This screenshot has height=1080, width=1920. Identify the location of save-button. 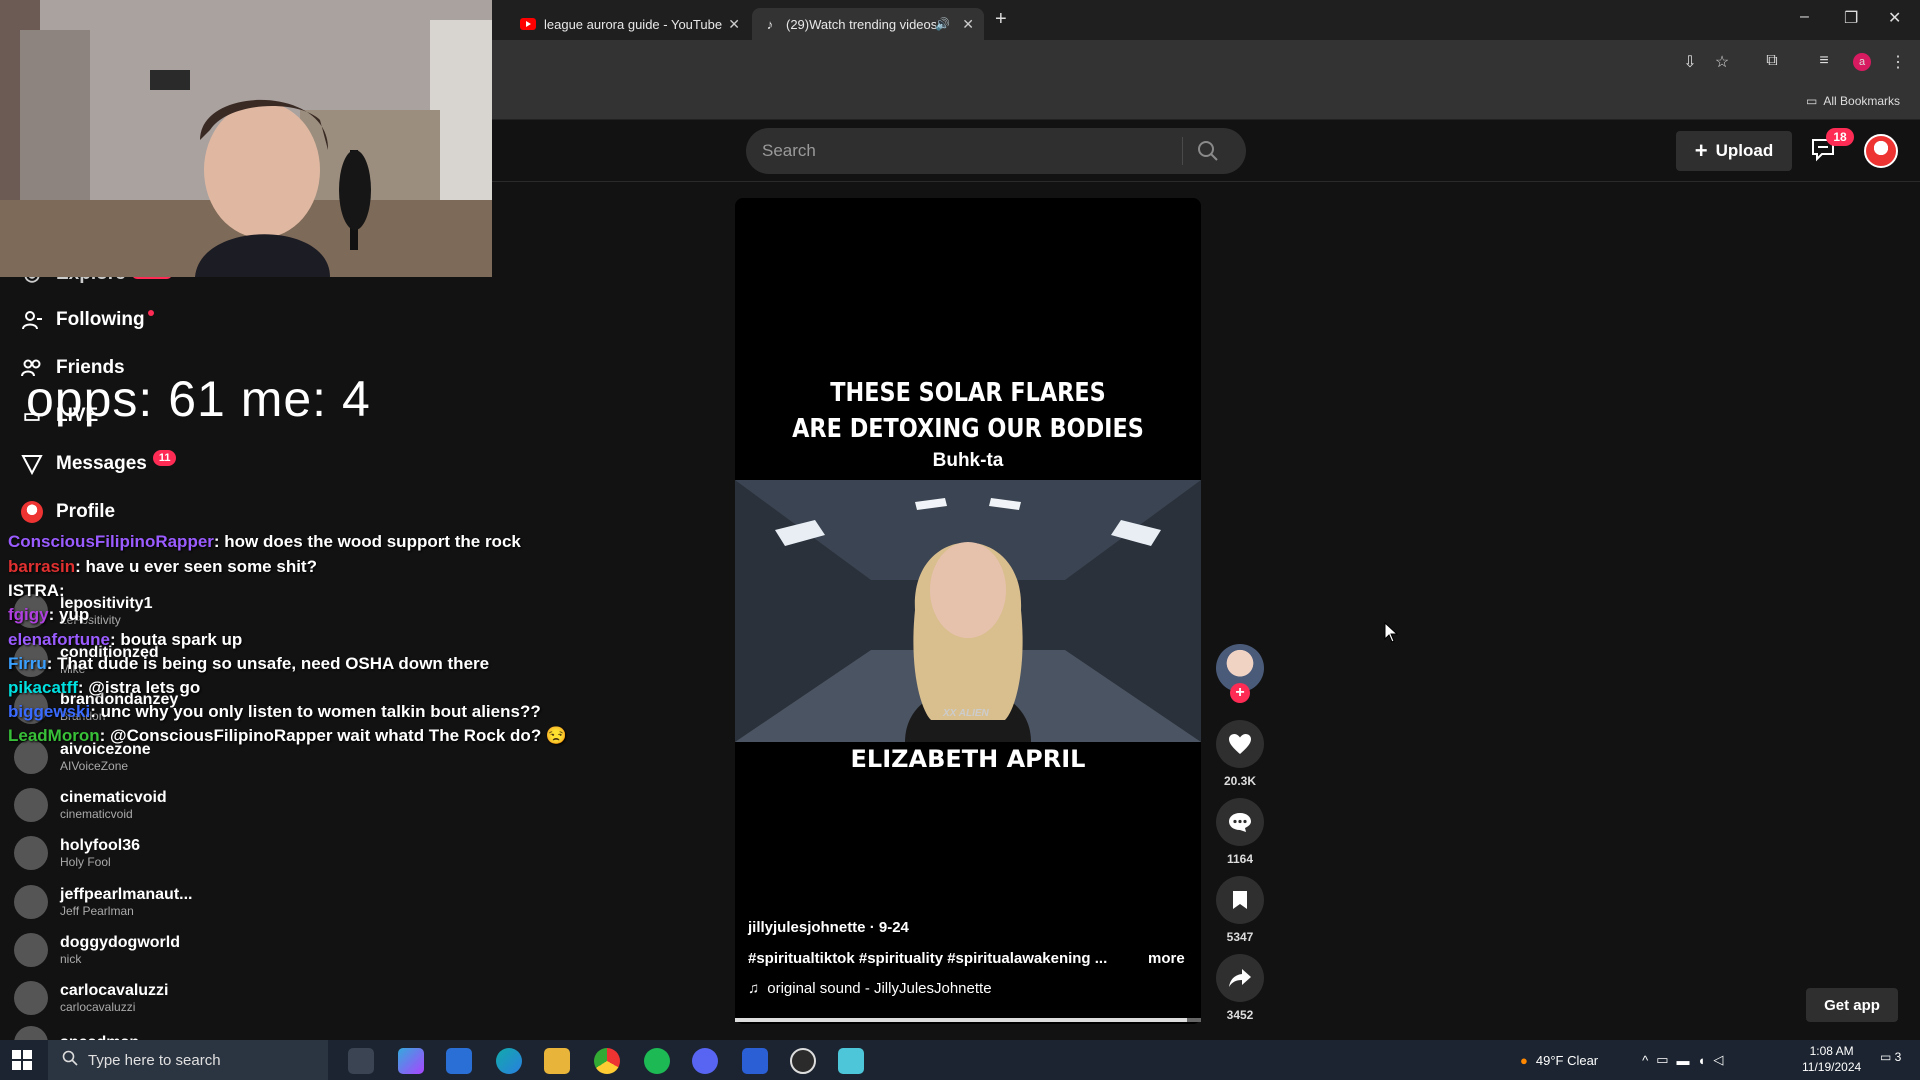
(1240, 900).